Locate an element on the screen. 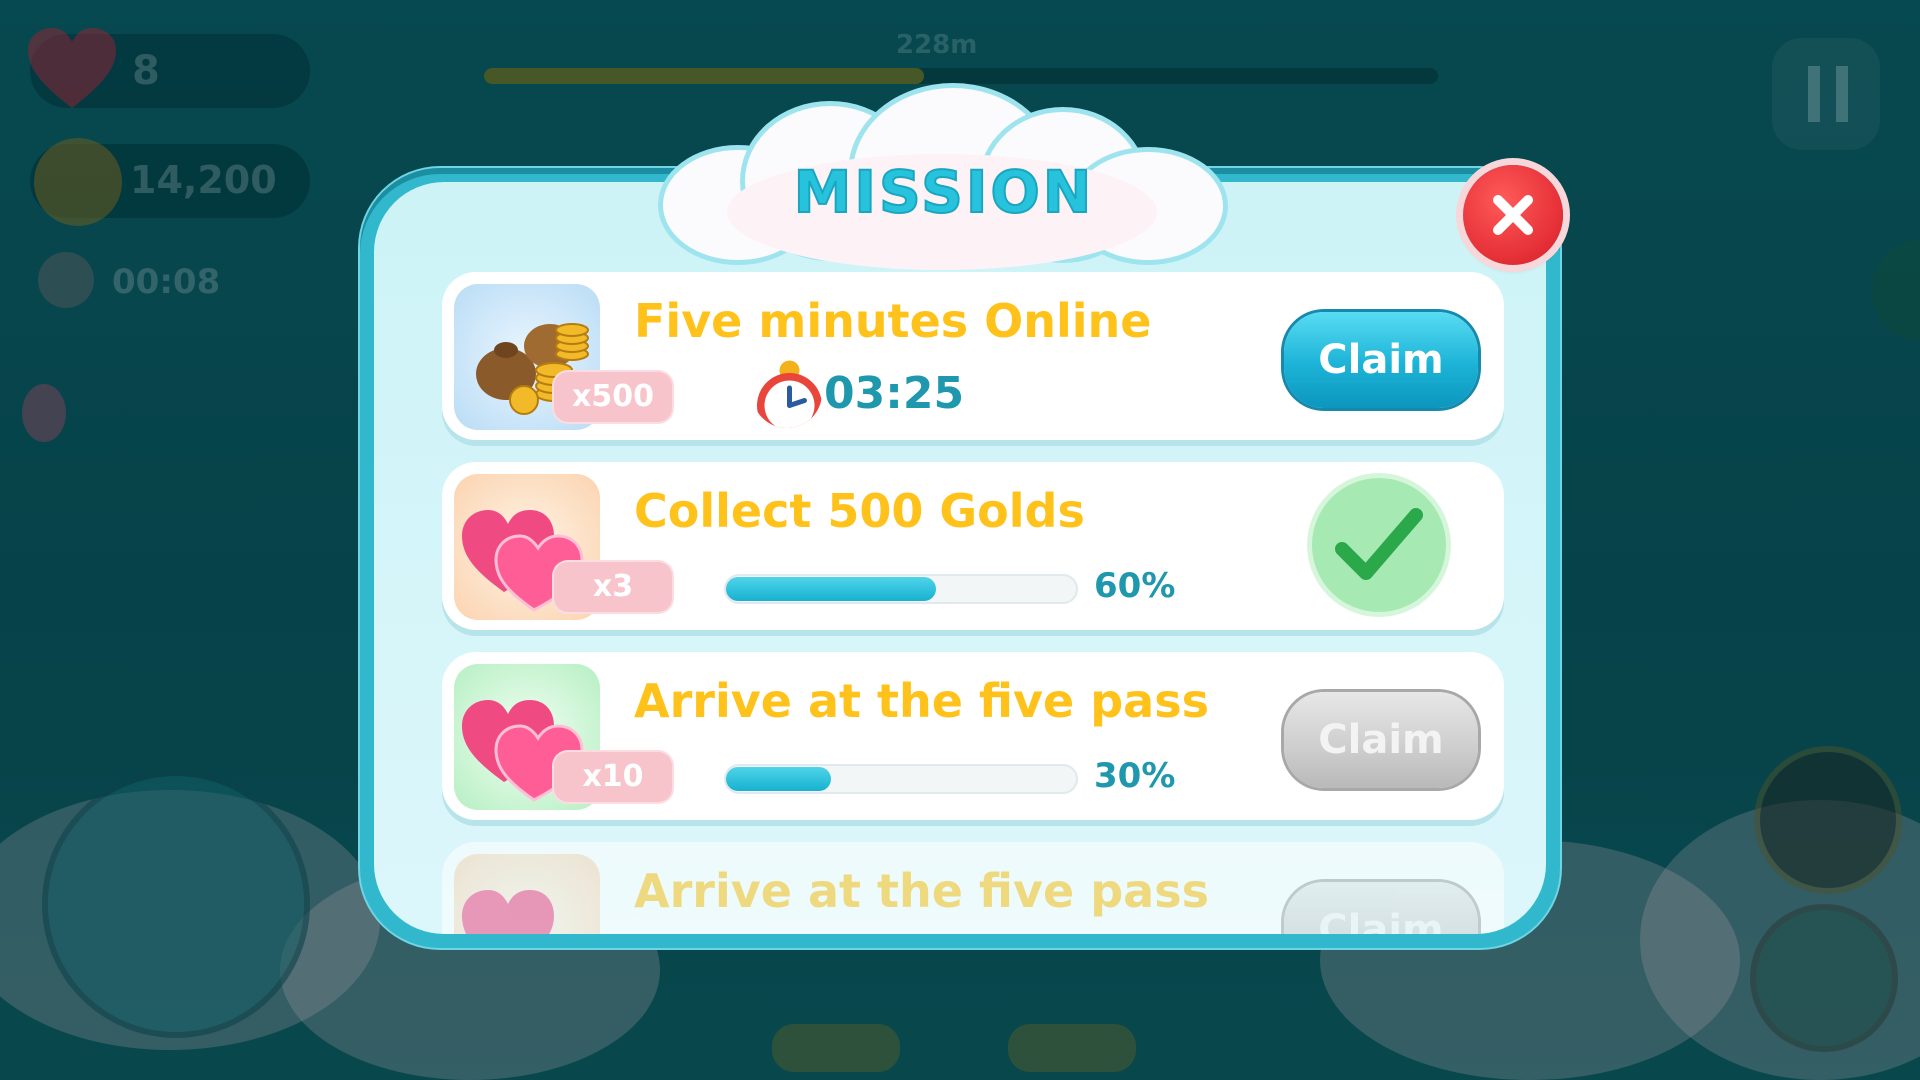 The height and width of the screenshot is (1080, 1920). reward-count-badge: x3 is located at coordinates (613, 587).